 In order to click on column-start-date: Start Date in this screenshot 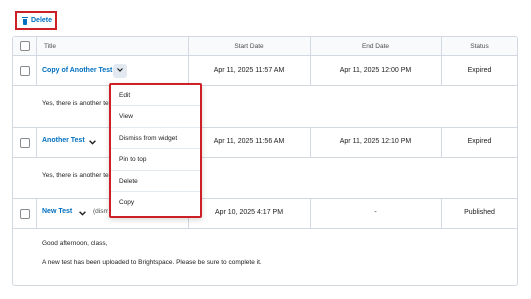, I will do `click(249, 46)`.